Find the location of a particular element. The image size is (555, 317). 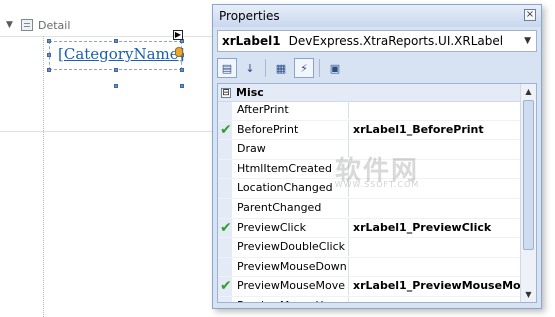

events-icon: ⚡ is located at coordinates (304, 68).